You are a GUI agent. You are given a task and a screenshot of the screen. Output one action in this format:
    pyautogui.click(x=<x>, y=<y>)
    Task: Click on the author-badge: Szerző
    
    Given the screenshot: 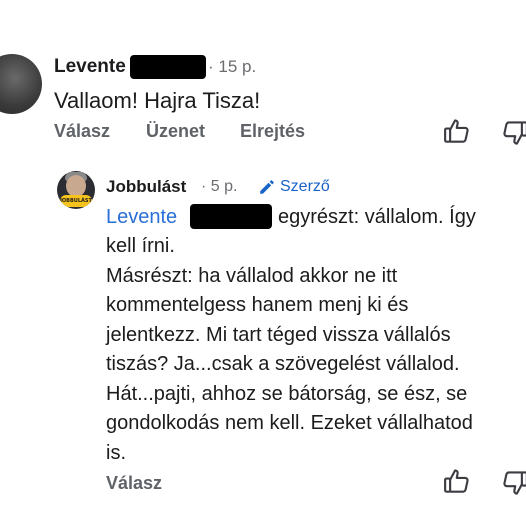 What is the action you would take?
    pyautogui.click(x=305, y=186)
    